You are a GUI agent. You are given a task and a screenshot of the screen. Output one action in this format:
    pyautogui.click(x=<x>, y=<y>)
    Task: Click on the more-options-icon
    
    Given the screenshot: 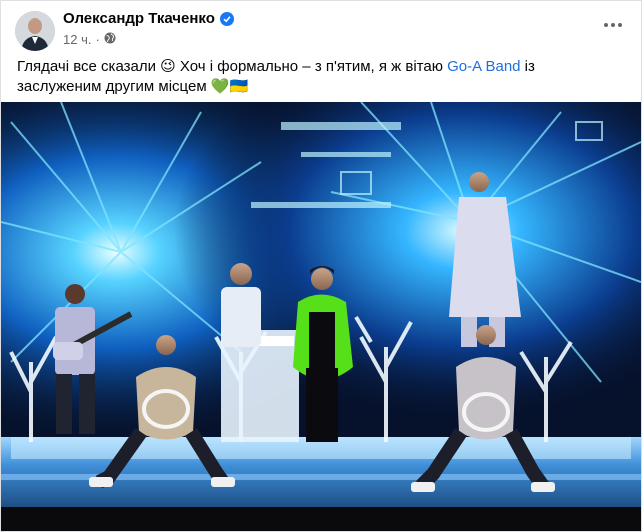 What is the action you would take?
    pyautogui.click(x=613, y=25)
    